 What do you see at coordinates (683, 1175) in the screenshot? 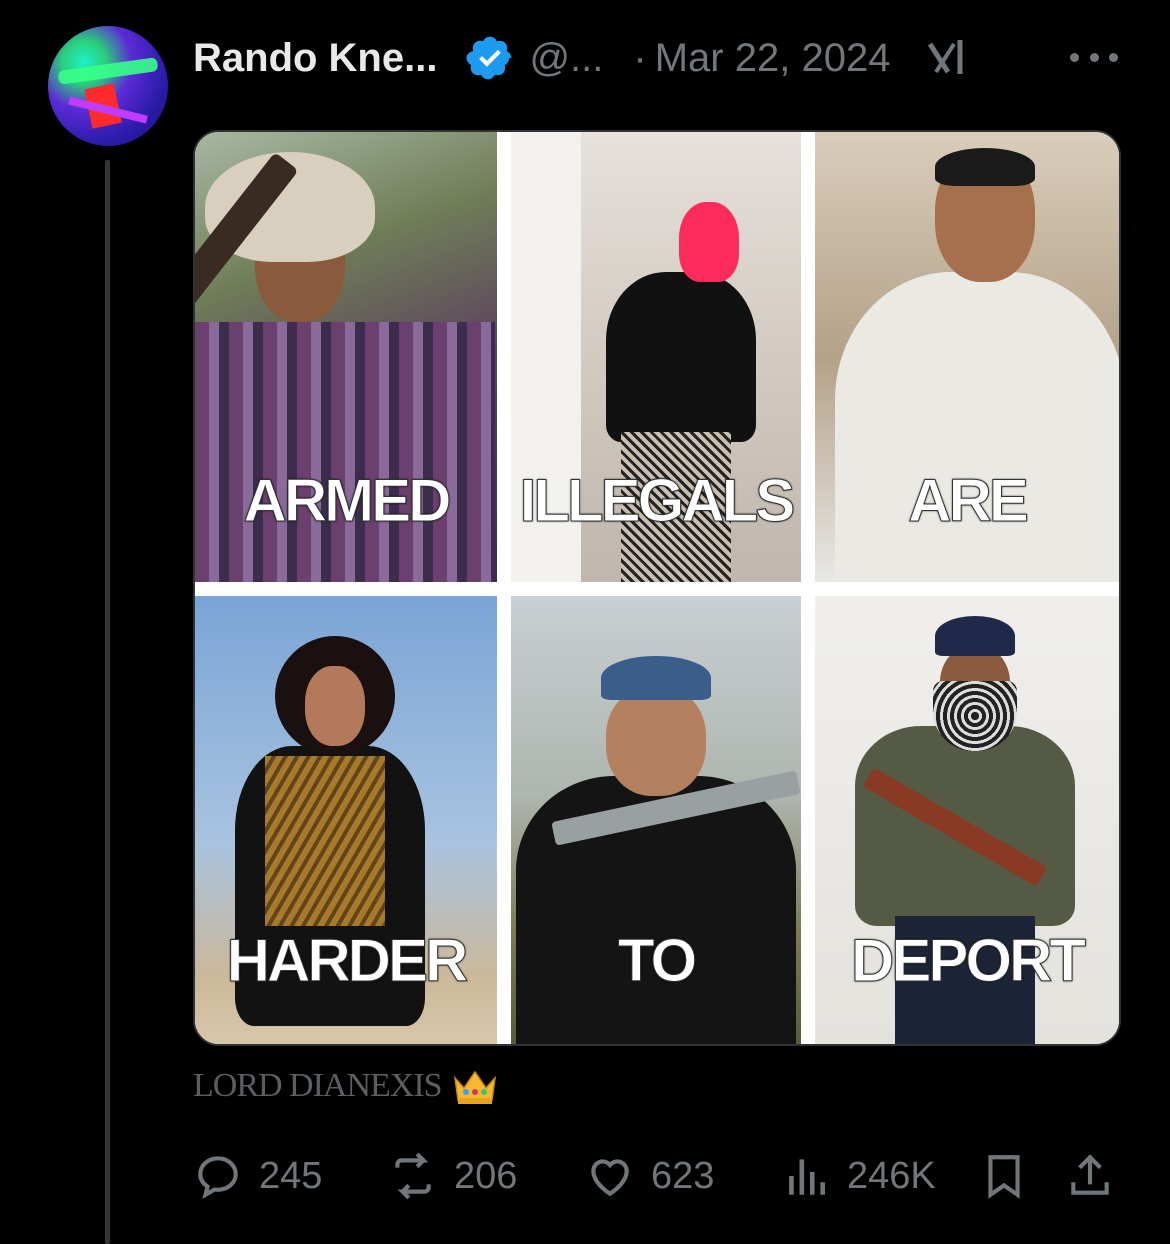
I see `like-count: 623` at bounding box center [683, 1175].